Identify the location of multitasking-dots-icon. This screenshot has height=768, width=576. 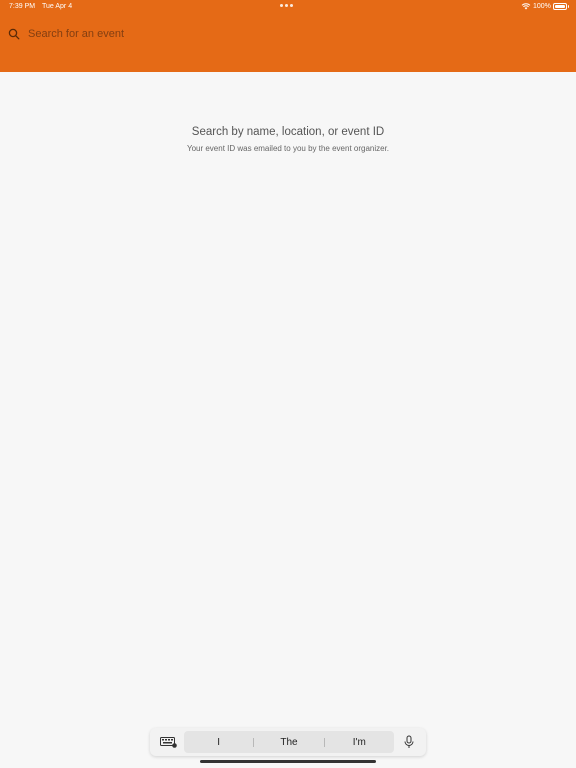
(288, 5).